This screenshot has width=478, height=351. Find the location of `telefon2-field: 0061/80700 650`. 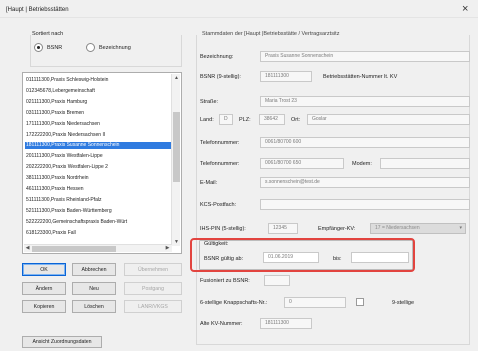

telefon2-field: 0061/80700 650 is located at coordinates (302, 163).